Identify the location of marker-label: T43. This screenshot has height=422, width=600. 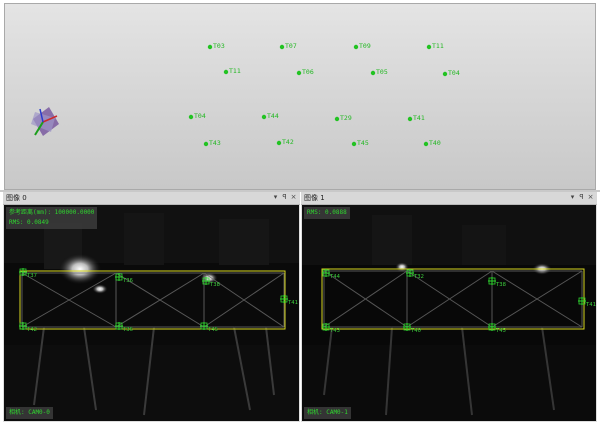
(335, 331).